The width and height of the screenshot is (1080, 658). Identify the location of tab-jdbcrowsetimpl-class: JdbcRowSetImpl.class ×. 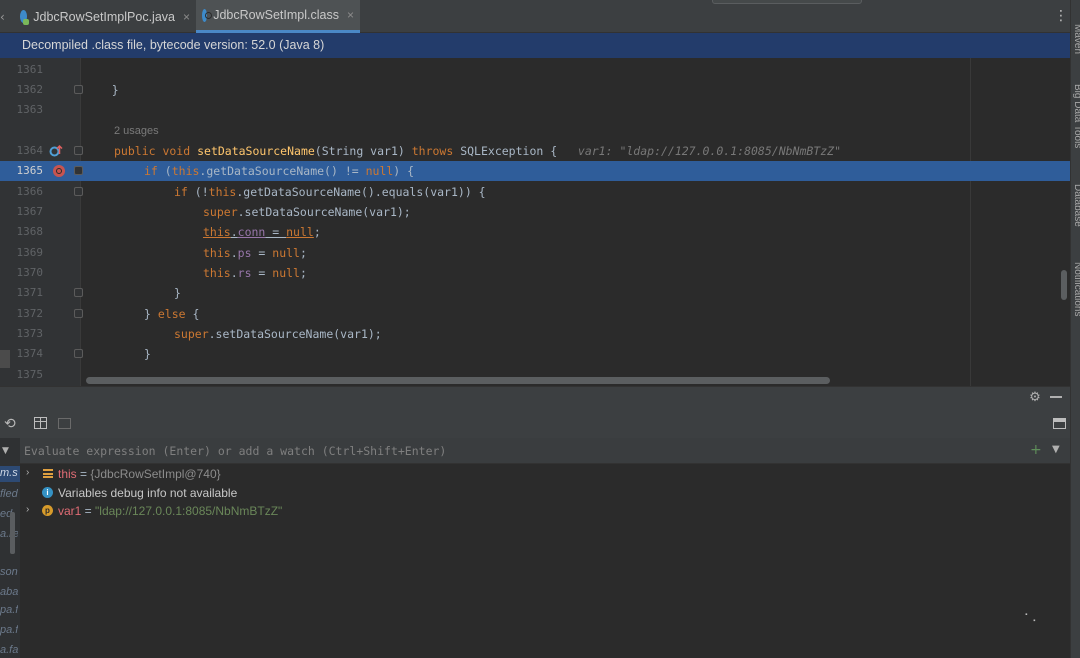
(278, 16).